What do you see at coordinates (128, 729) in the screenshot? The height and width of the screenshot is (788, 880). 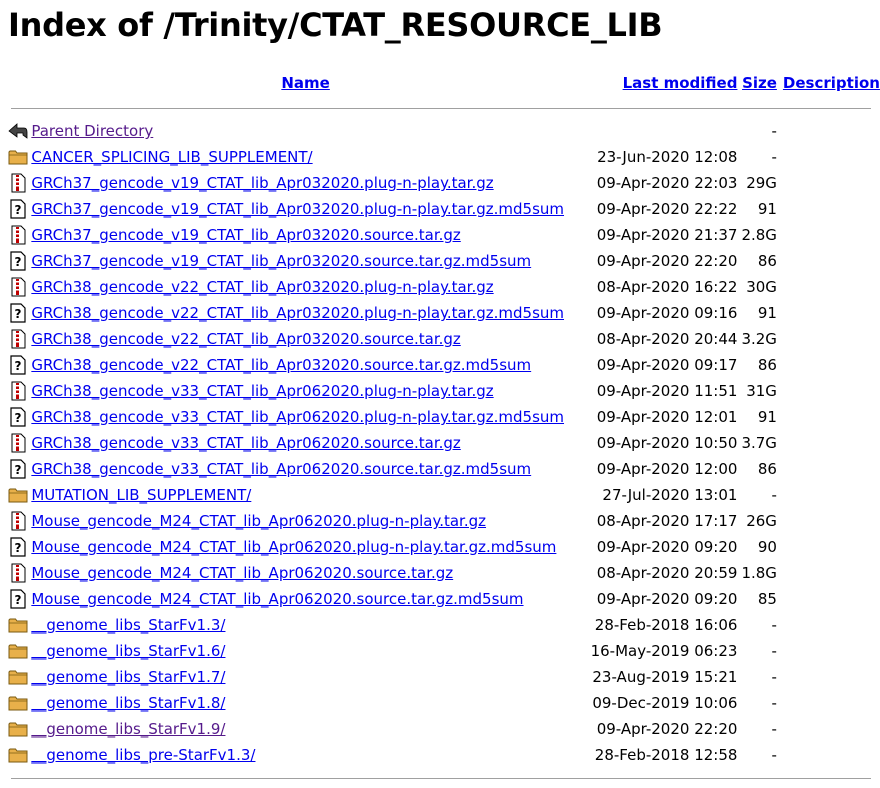 I see `file-link: __genome_libs_StarFv1.9/` at bounding box center [128, 729].